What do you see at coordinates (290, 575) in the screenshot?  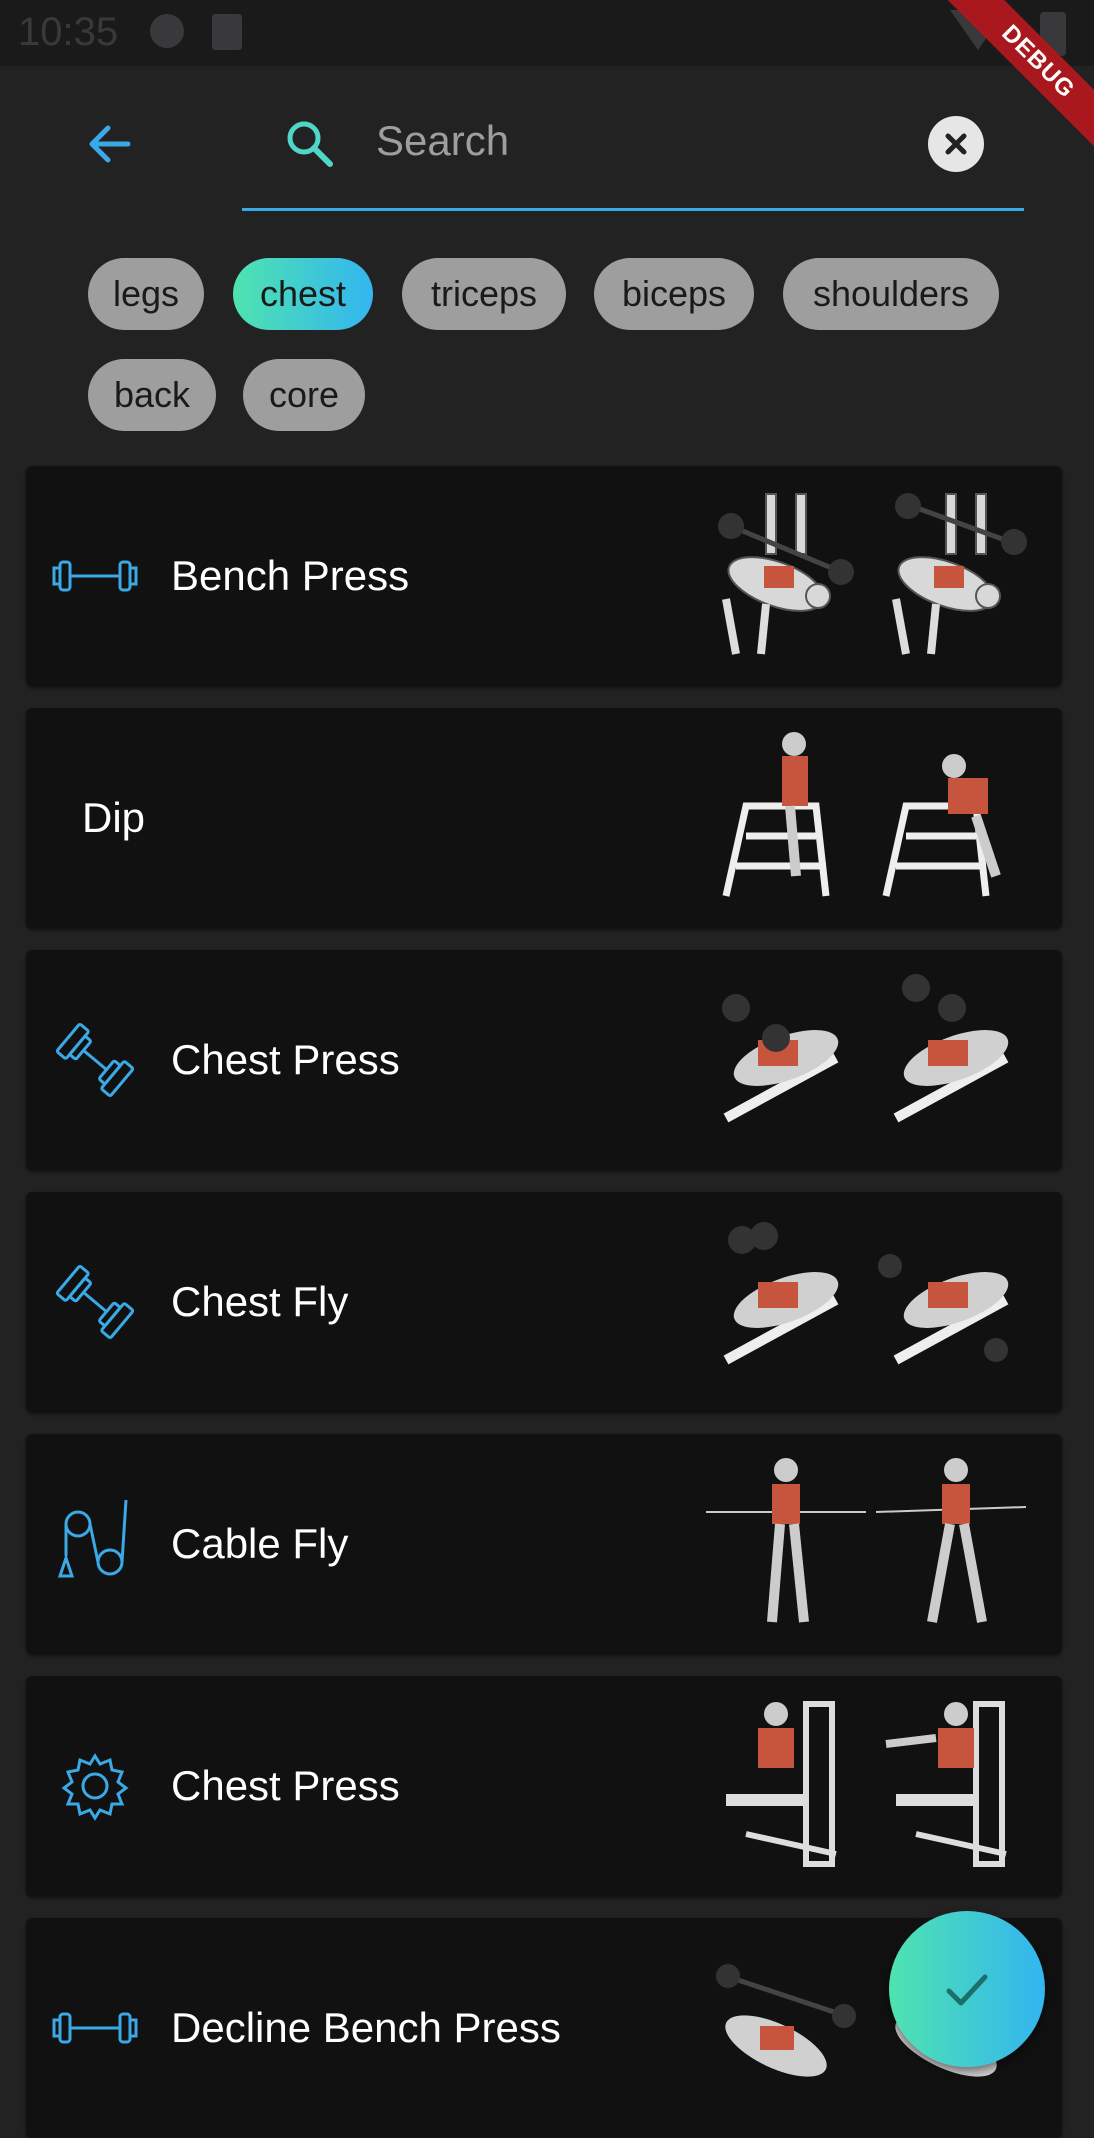 I see `exercise-name: Bench Press` at bounding box center [290, 575].